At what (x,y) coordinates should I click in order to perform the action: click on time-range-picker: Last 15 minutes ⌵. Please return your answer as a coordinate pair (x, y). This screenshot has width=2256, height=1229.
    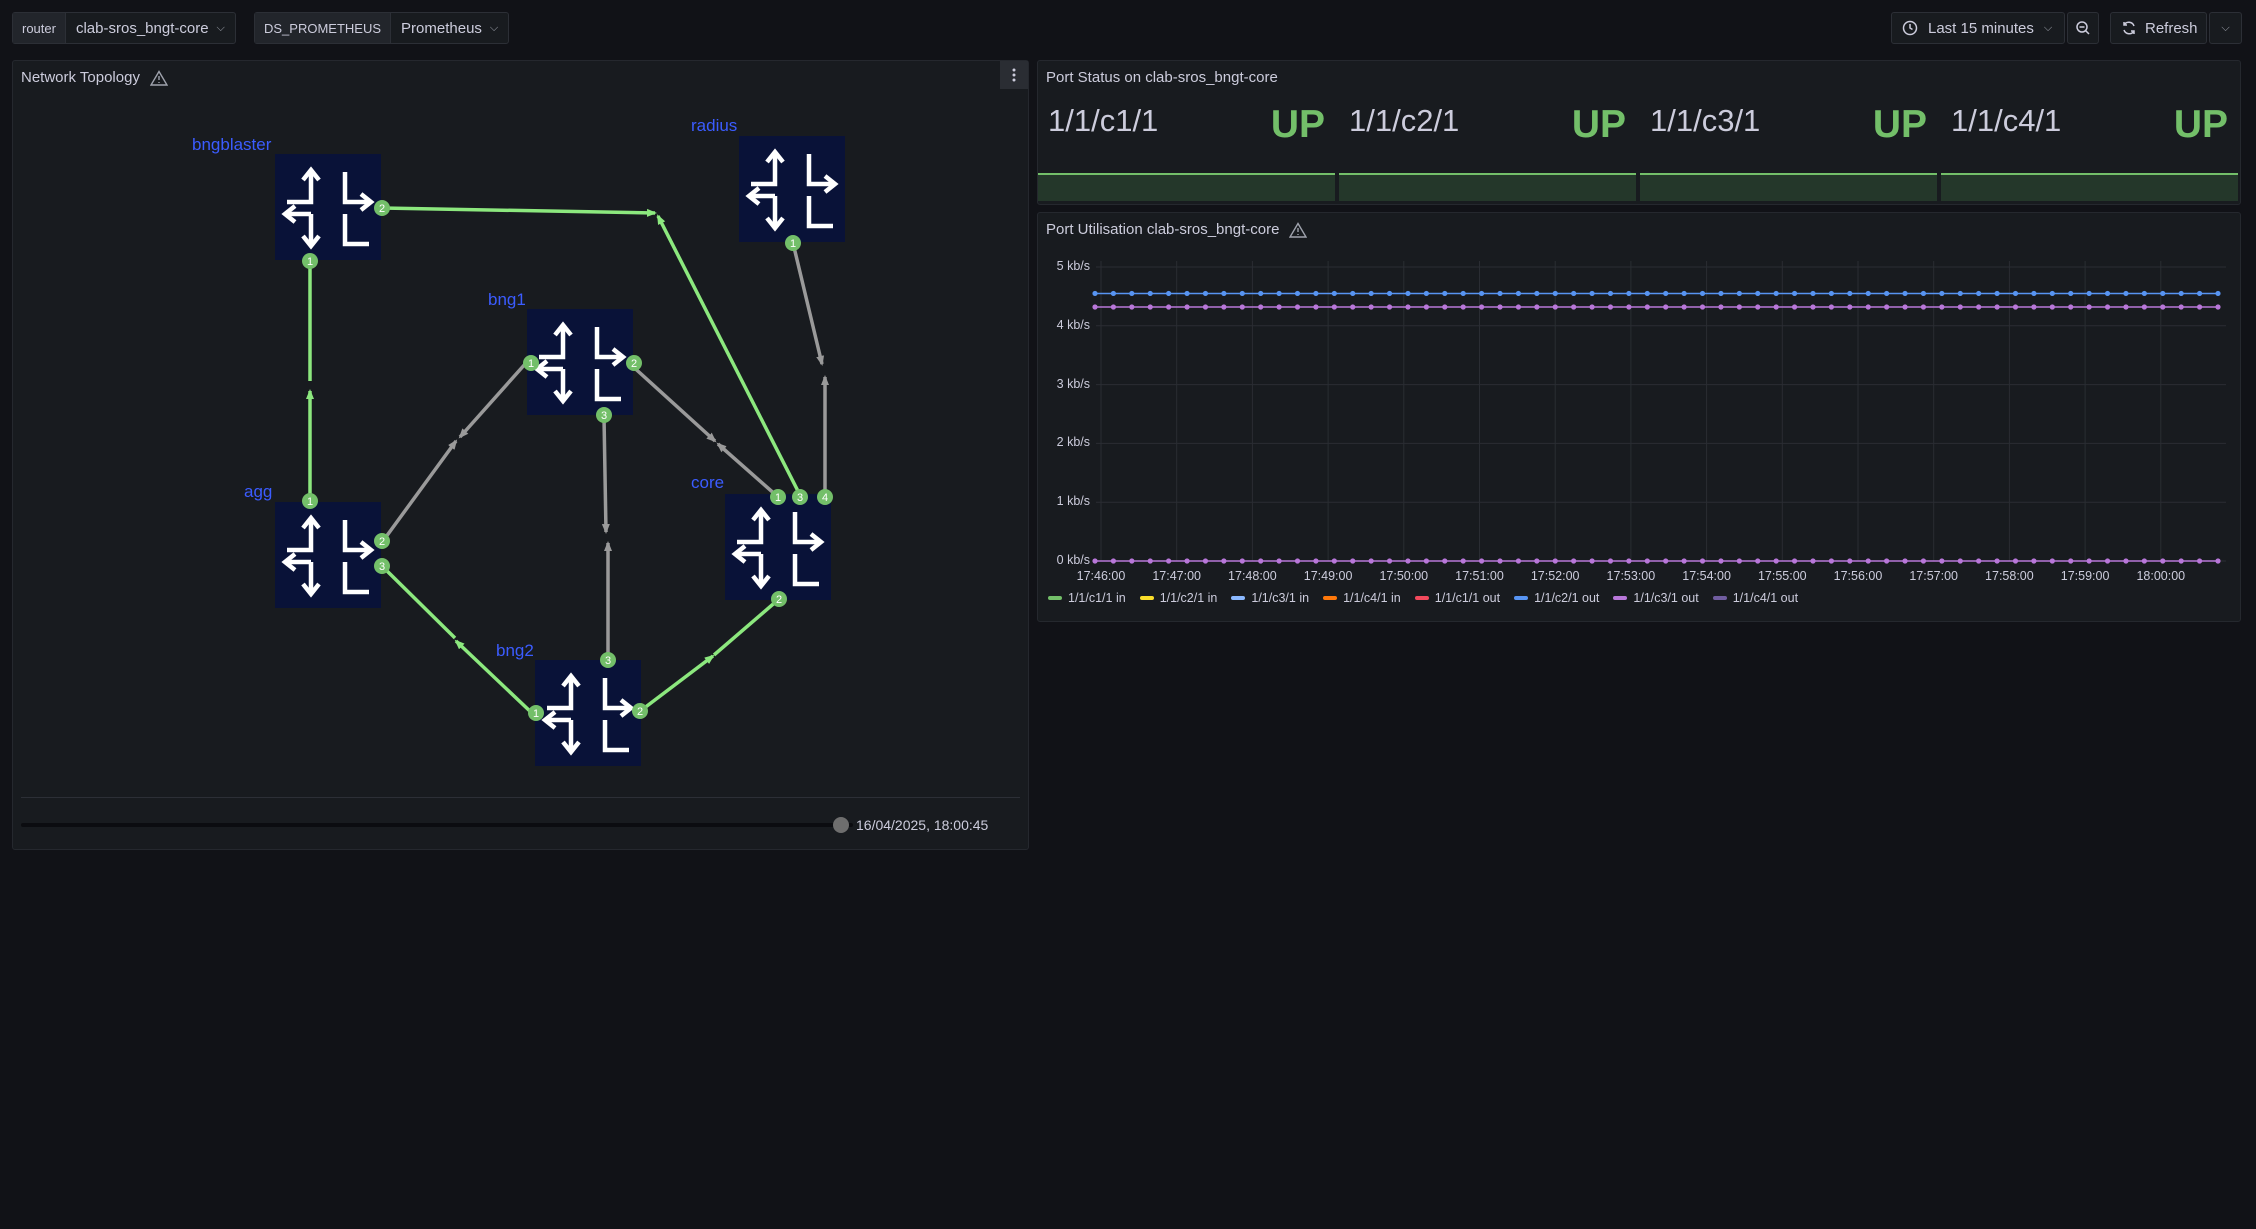
    Looking at the image, I should click on (1978, 28).